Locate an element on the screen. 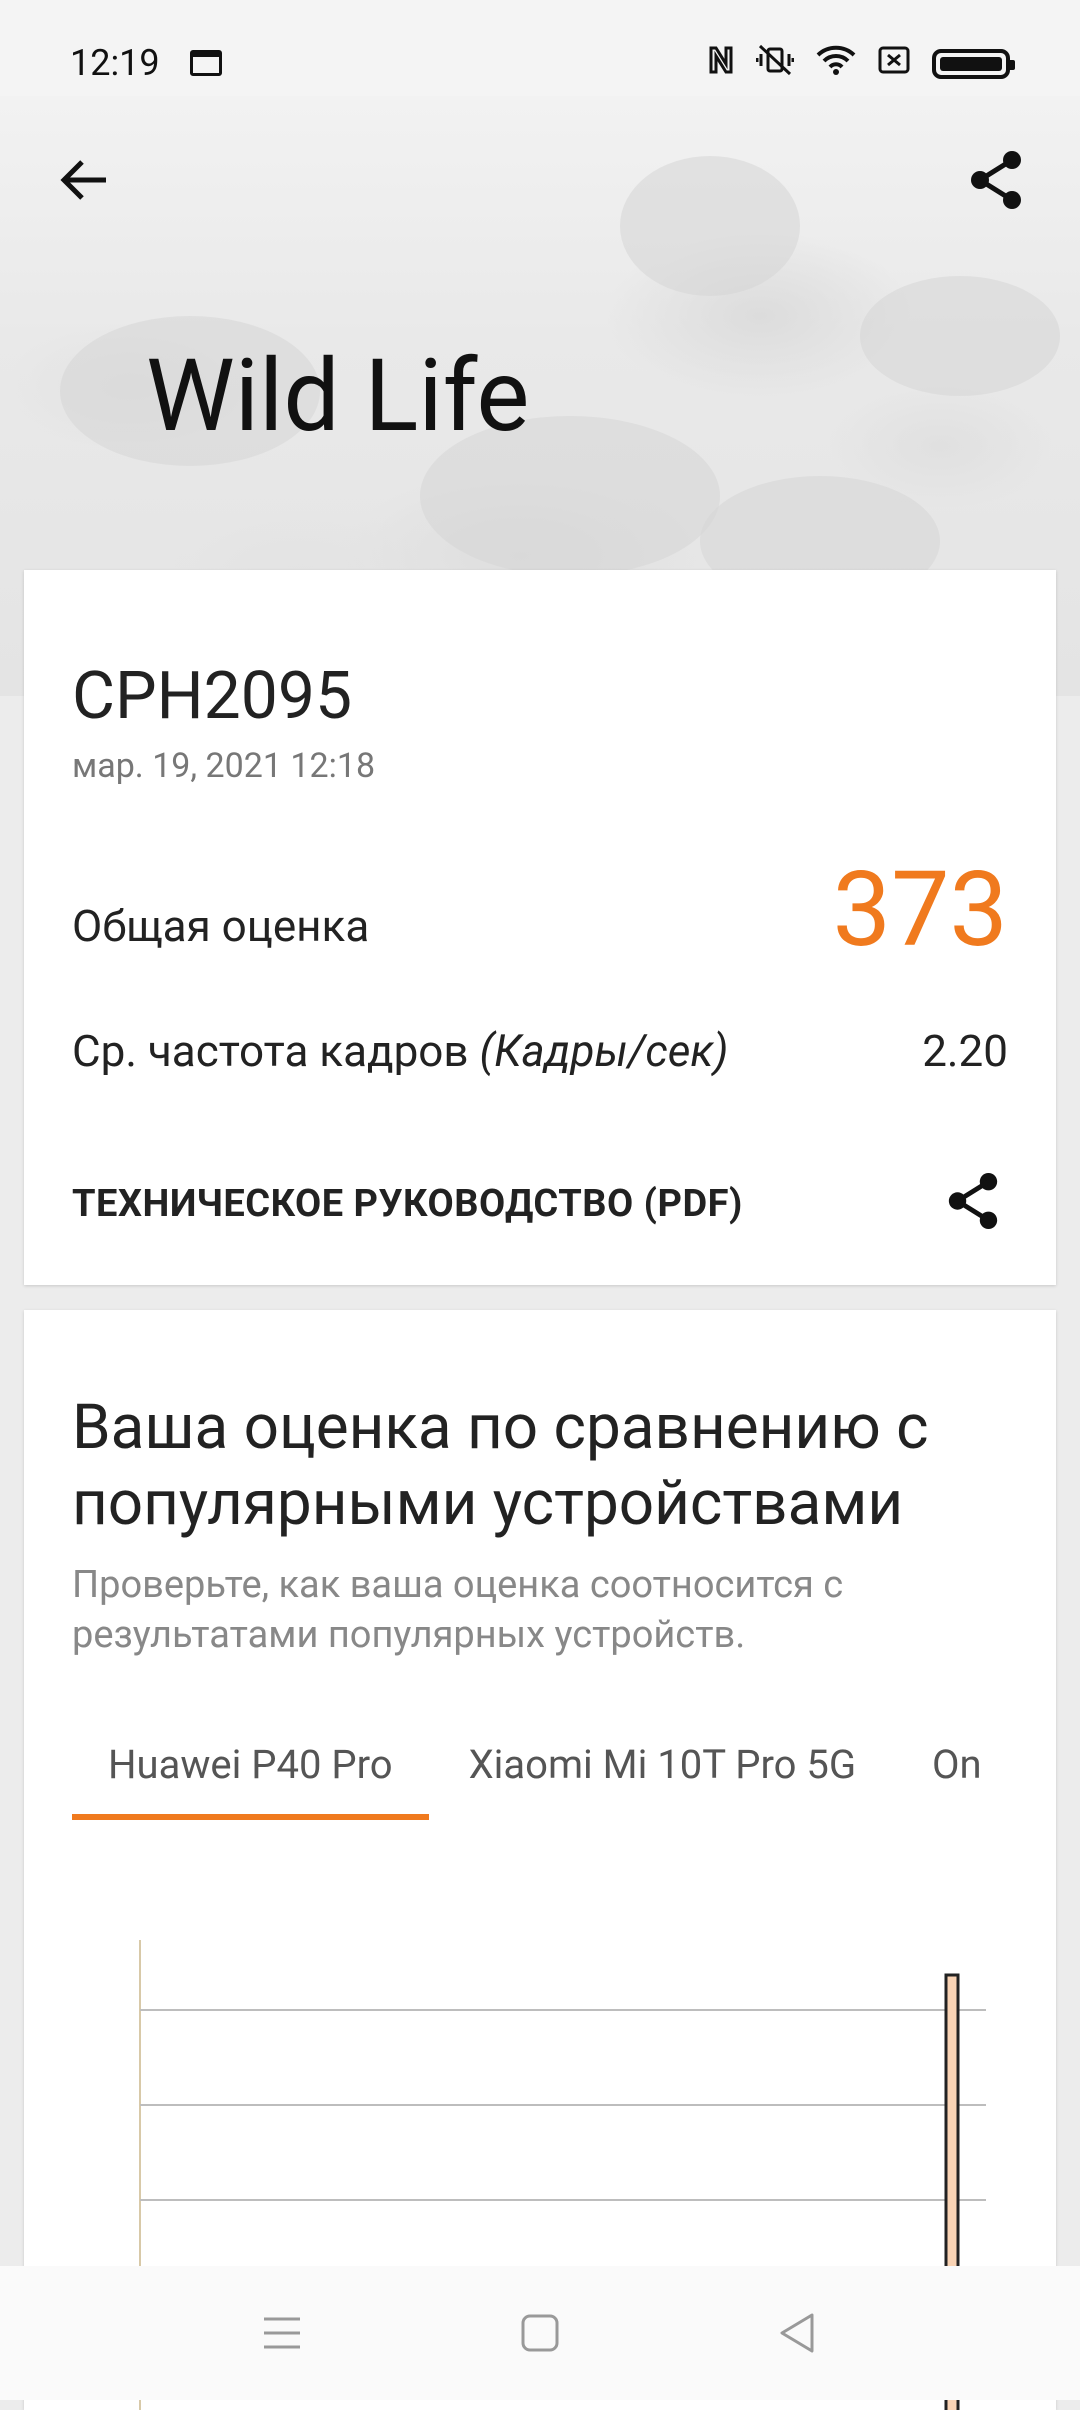 The image size is (1080, 2410). status-time: 12:19 is located at coordinates (115, 63).